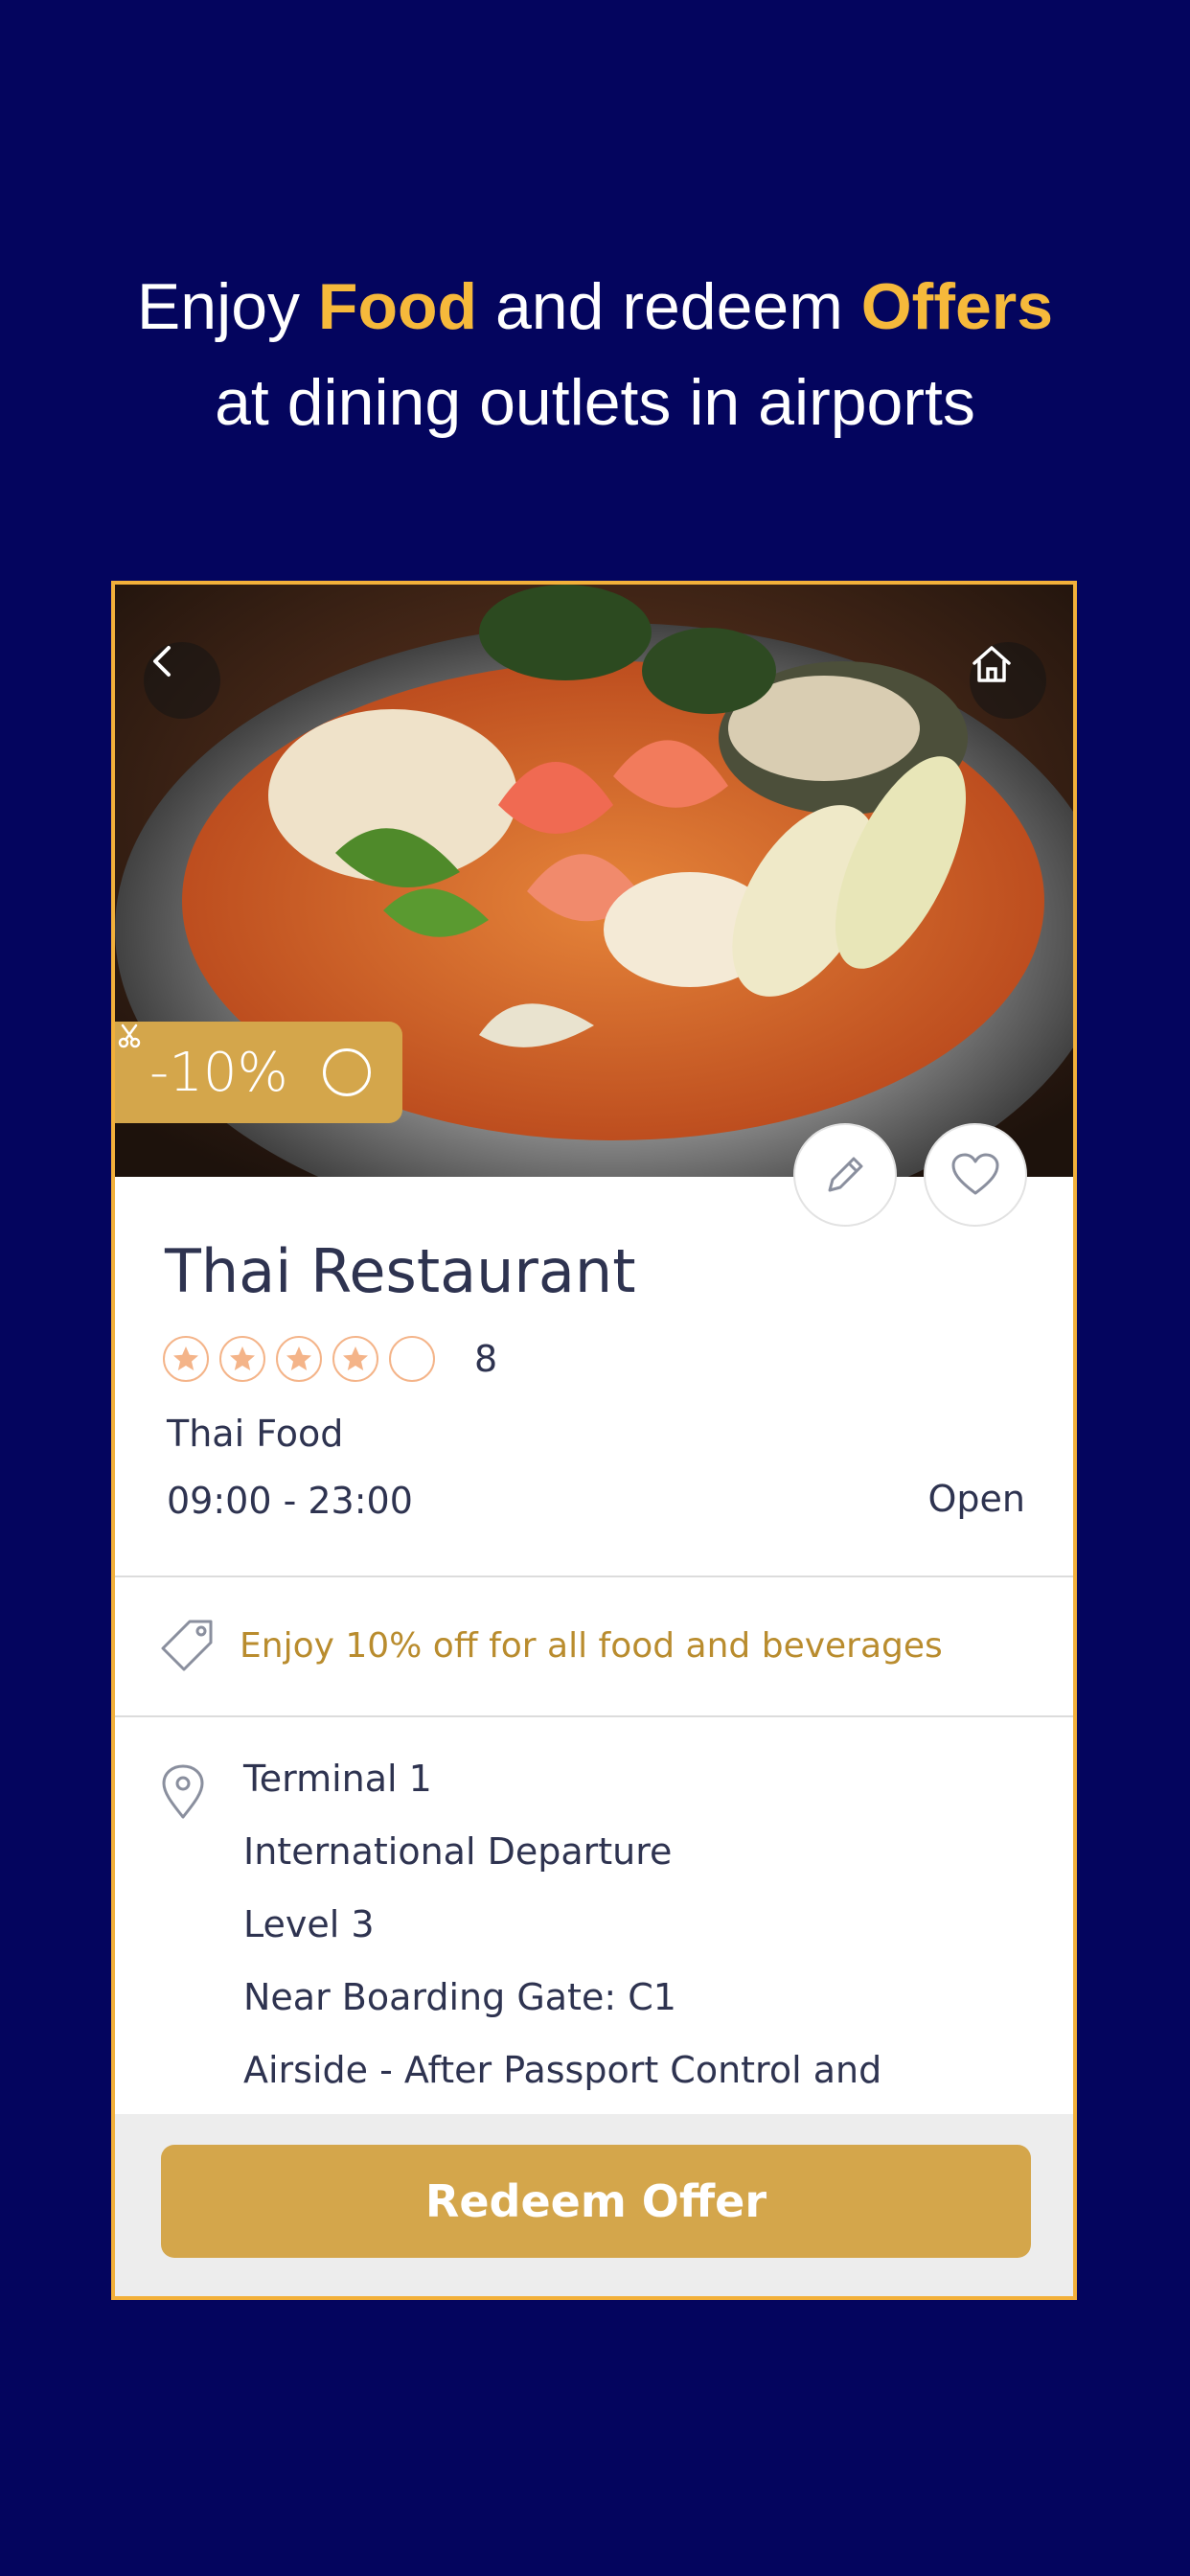  I want to click on location-line: Terminal 1, so click(338, 1779).